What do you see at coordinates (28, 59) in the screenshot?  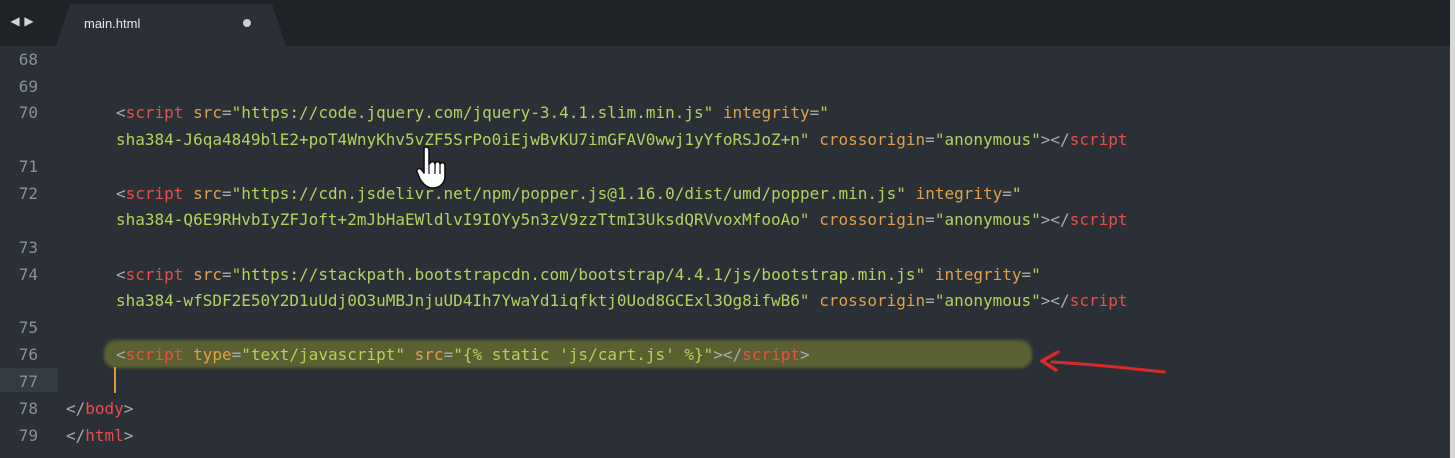 I see `line-number: 68` at bounding box center [28, 59].